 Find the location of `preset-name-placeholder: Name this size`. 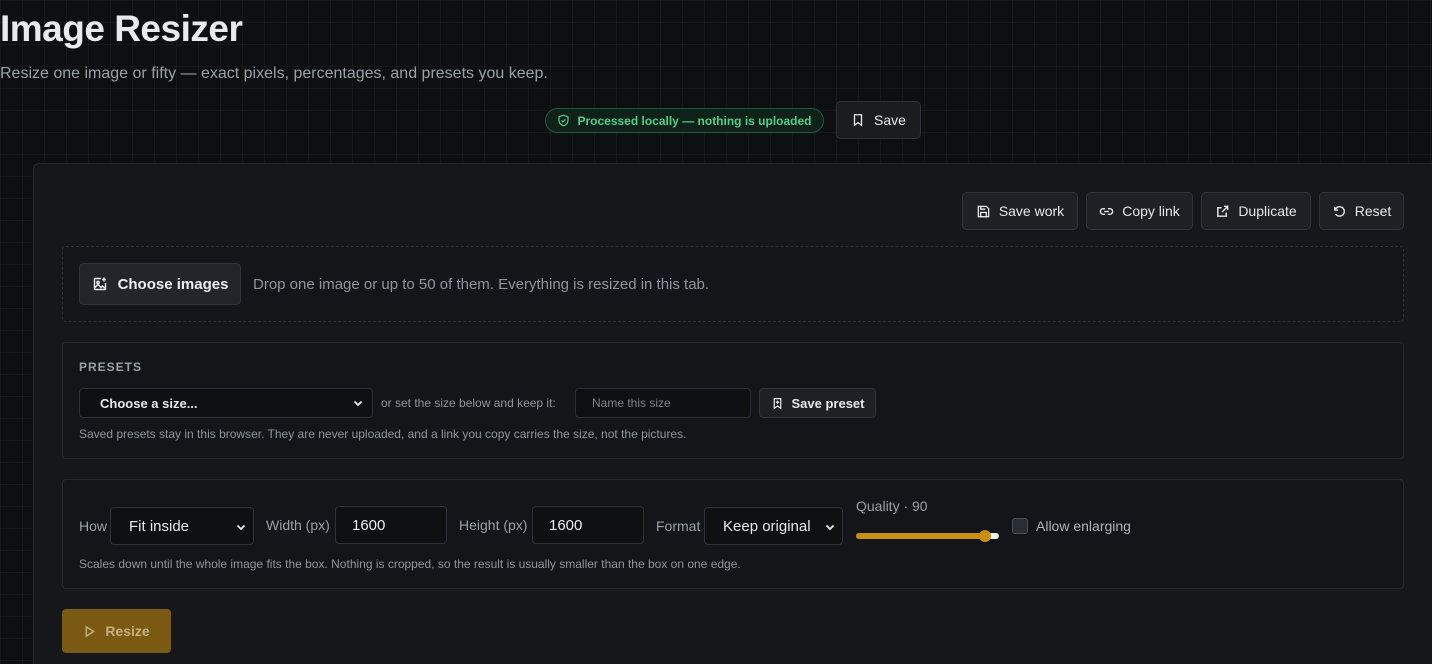

preset-name-placeholder: Name this size is located at coordinates (631, 403).